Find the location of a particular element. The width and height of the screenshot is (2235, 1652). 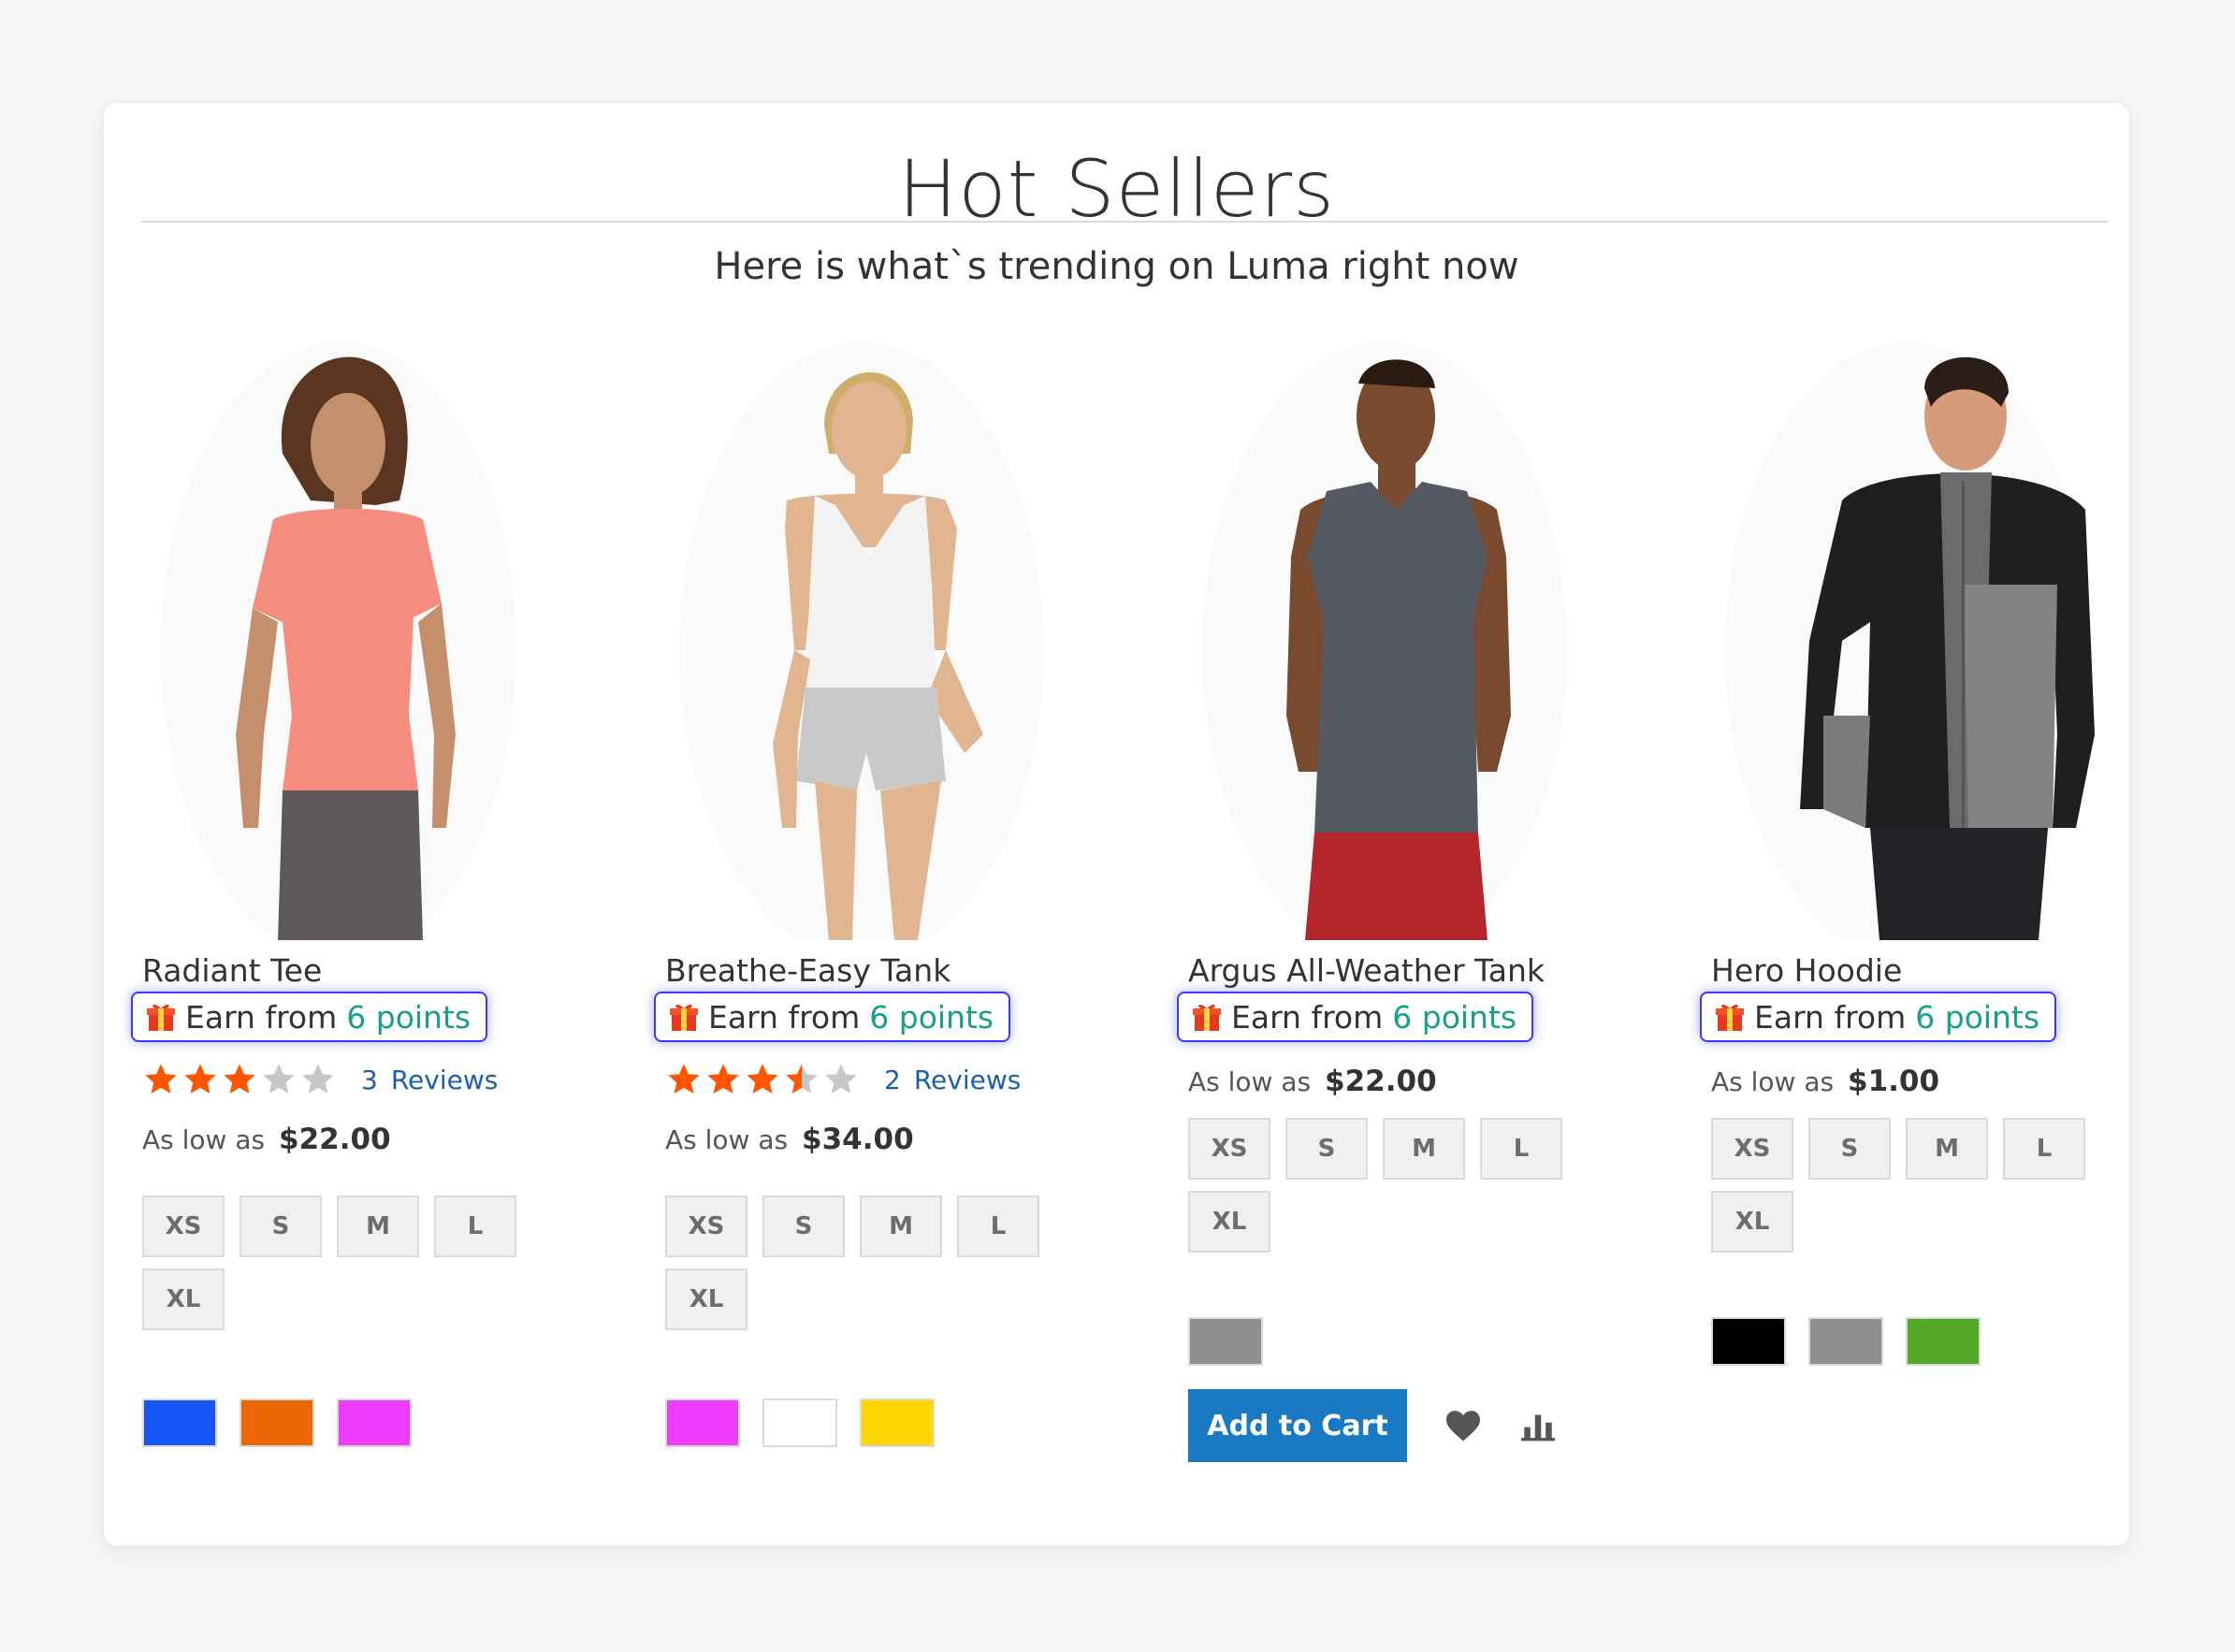

man-in-gray-tank-photo is located at coordinates (1384, 640).